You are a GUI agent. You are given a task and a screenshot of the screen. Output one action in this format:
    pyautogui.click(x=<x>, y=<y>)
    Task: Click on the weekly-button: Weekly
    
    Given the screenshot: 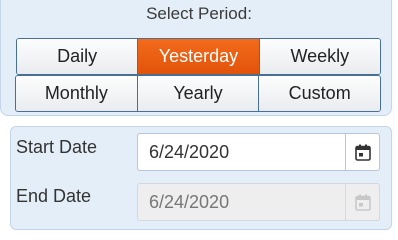 What is the action you would take?
    pyautogui.click(x=319, y=56)
    